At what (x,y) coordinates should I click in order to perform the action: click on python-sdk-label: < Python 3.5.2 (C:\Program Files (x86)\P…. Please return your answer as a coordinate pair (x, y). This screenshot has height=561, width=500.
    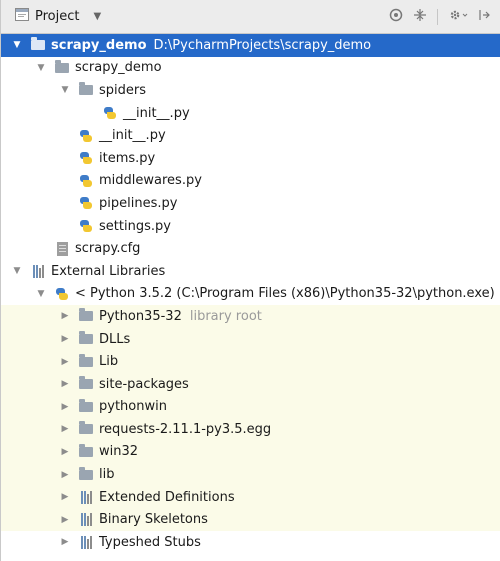
    Looking at the image, I should click on (287, 294).